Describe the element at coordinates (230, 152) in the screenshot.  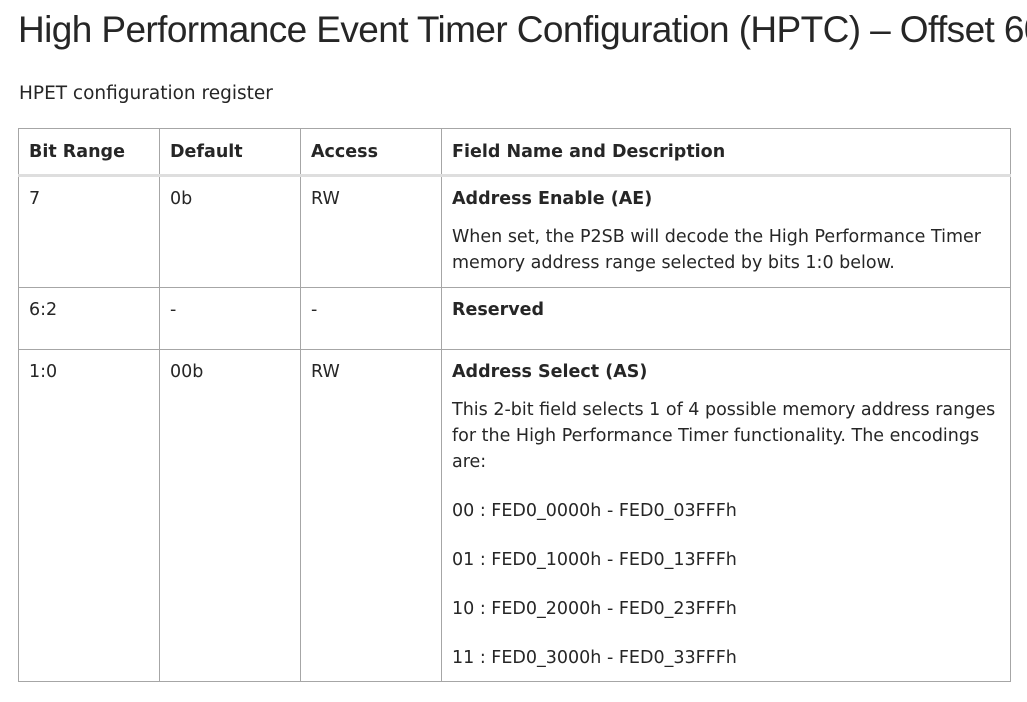
I see `header-default: Default` at that location.